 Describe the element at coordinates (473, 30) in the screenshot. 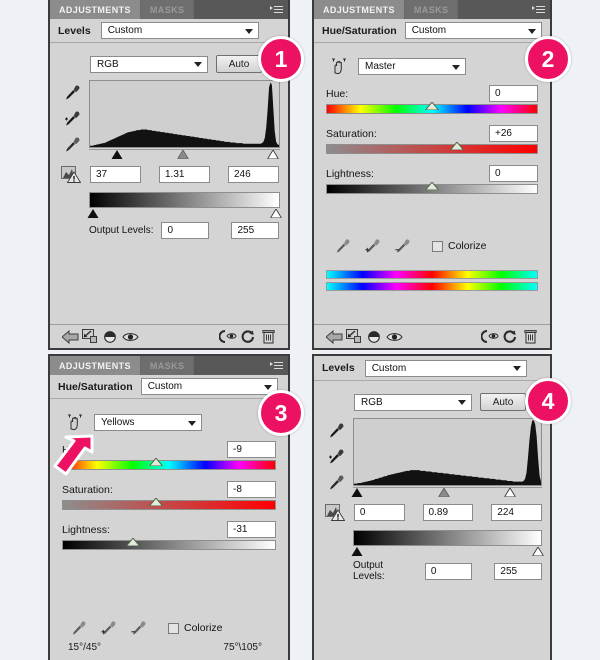

I see `panel2-preset-combo: Custom` at that location.